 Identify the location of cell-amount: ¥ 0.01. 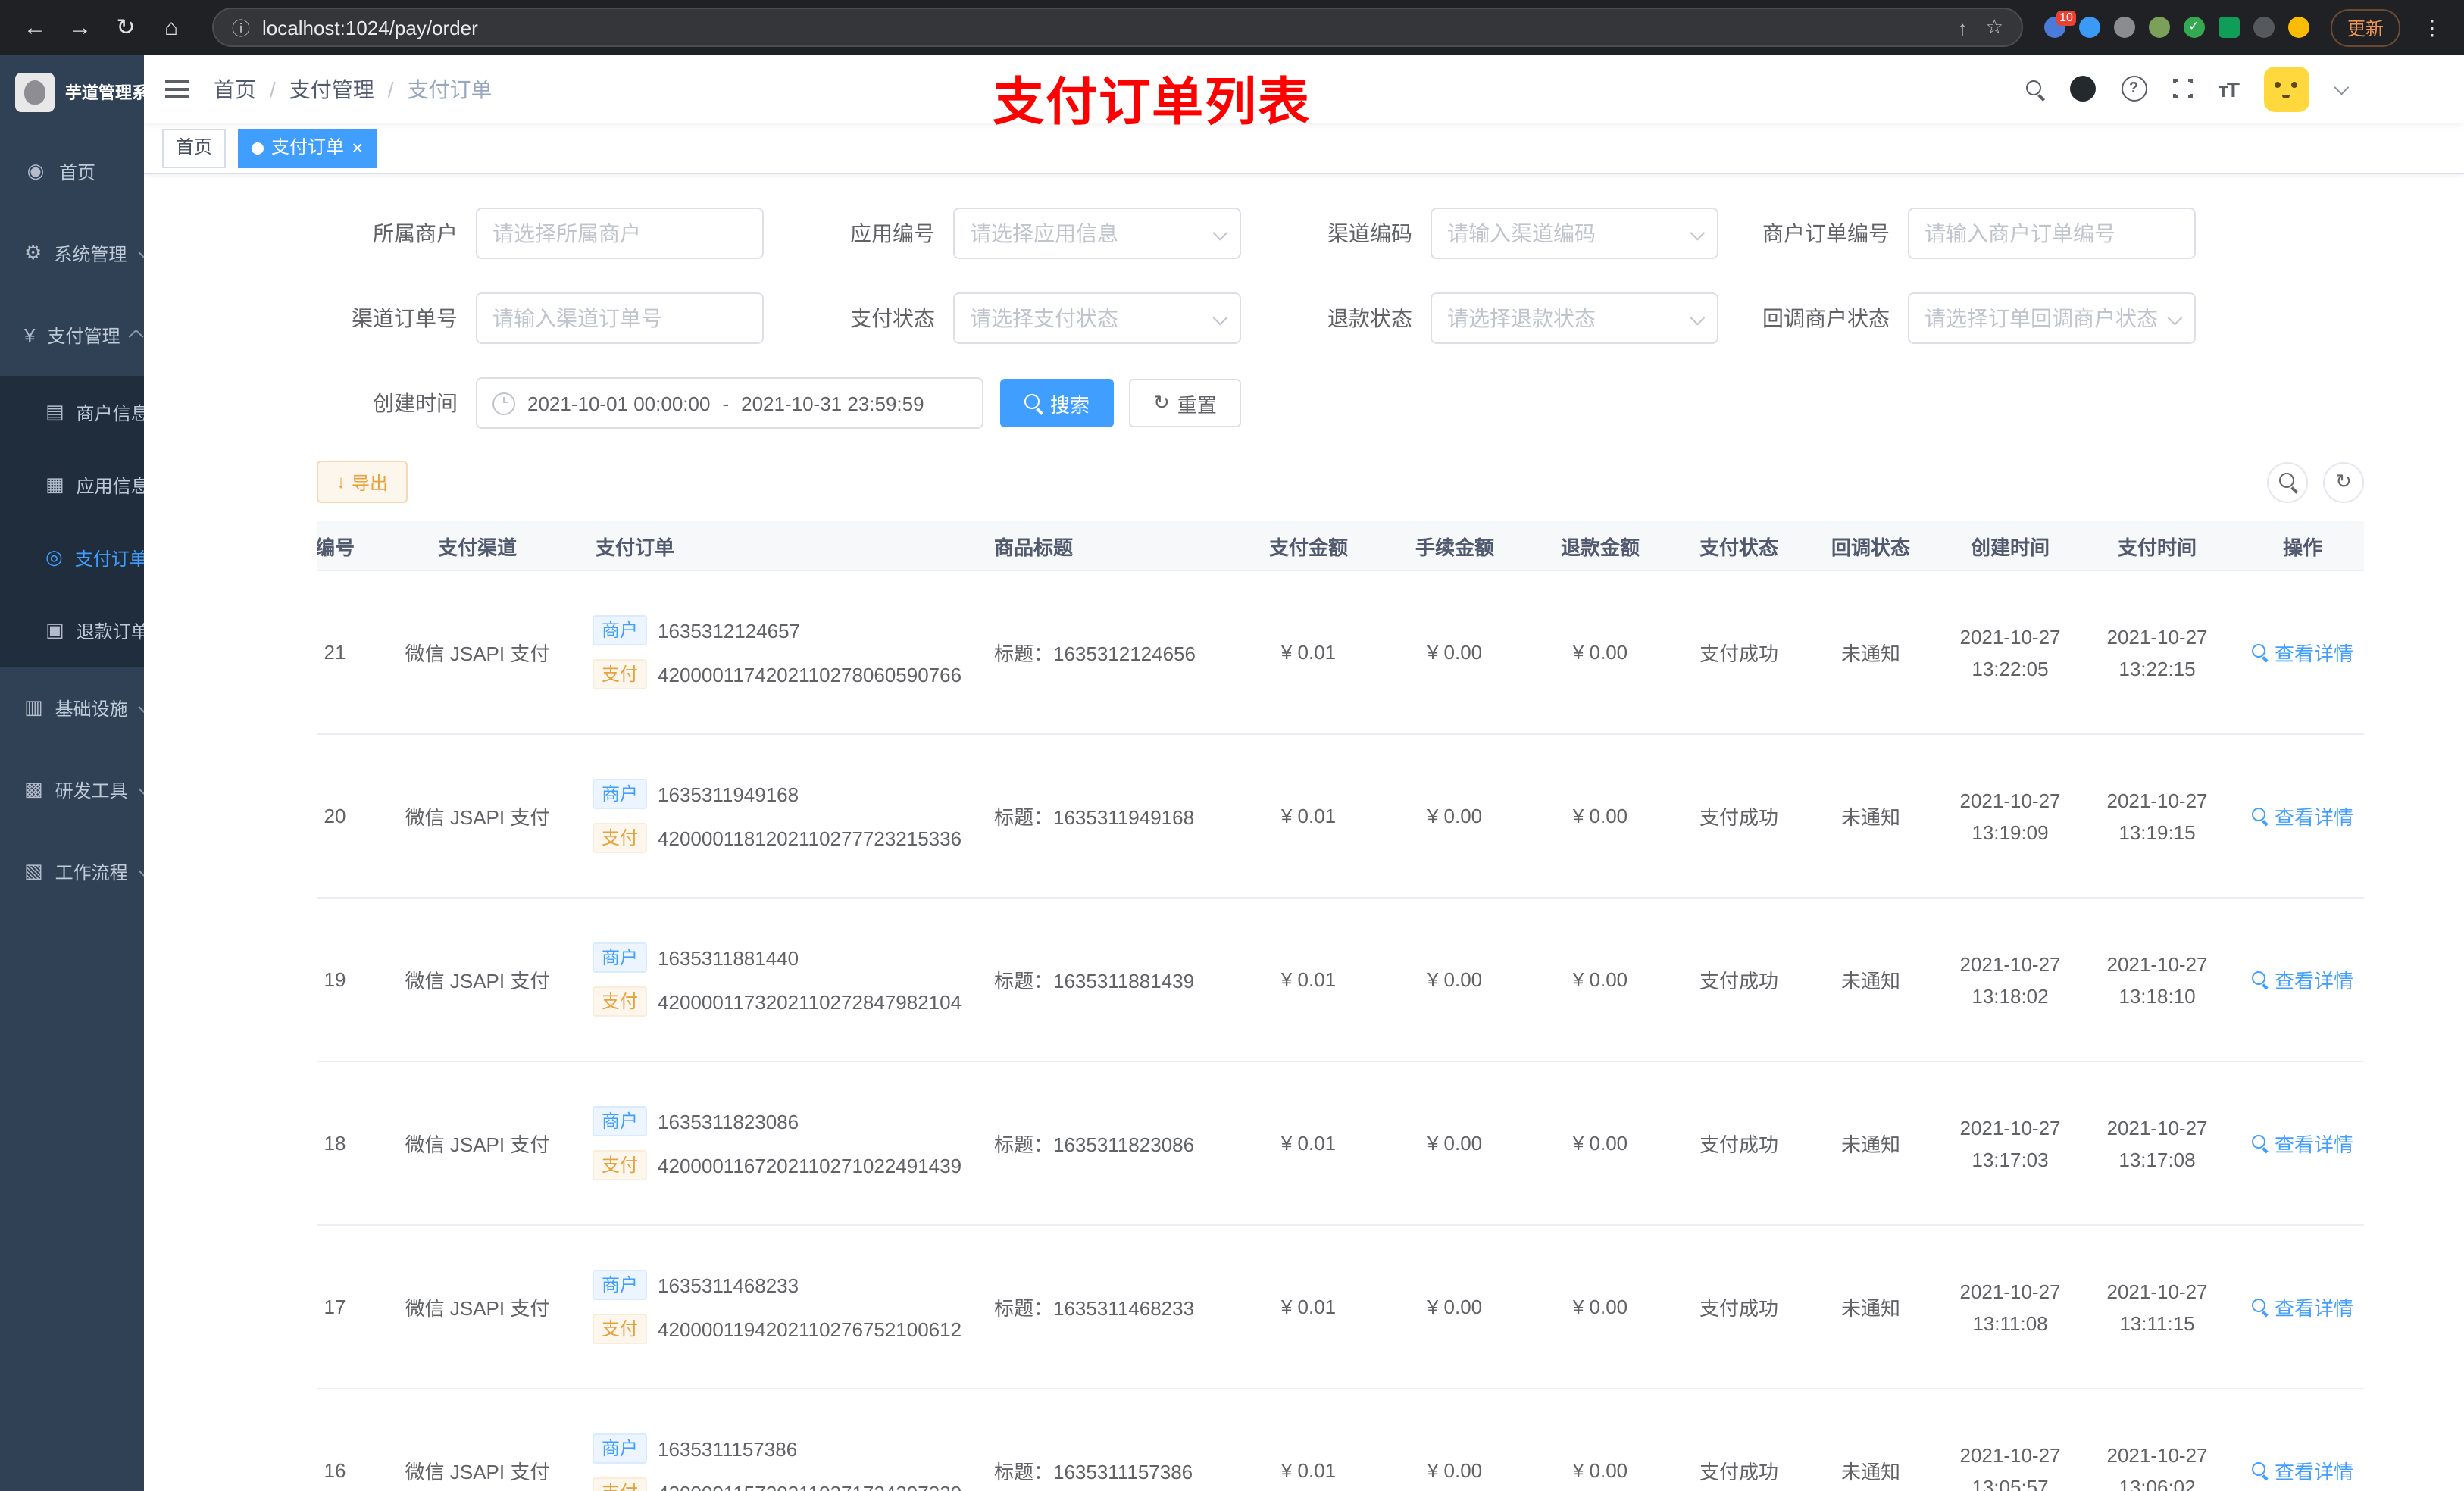
(1308, 652).